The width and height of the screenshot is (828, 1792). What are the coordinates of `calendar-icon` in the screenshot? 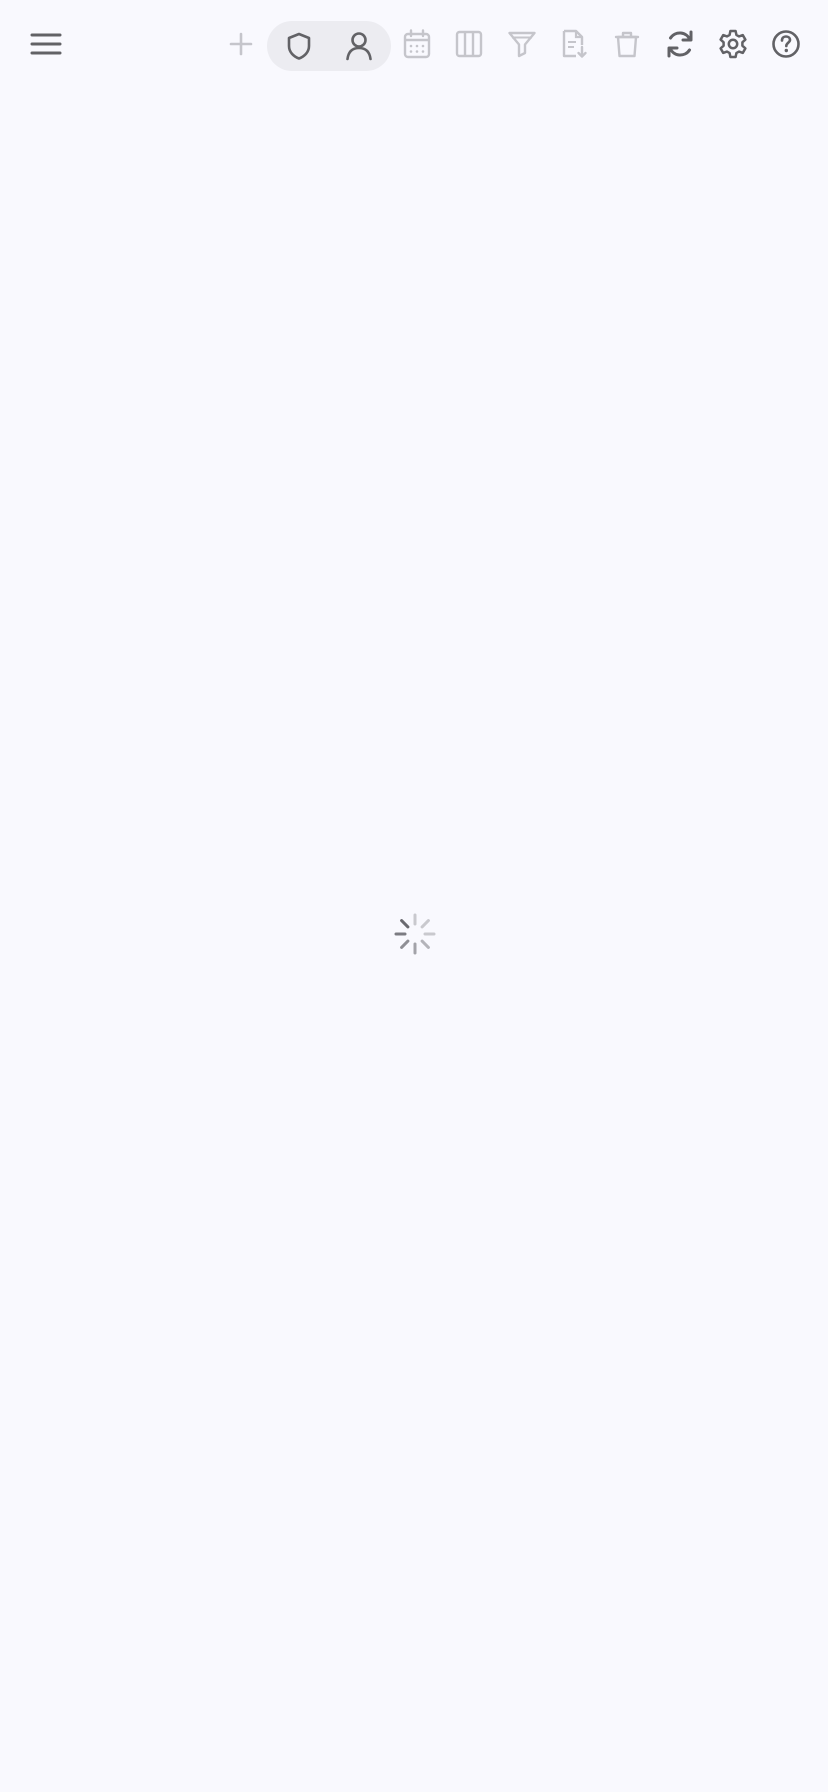 It's located at (417, 44).